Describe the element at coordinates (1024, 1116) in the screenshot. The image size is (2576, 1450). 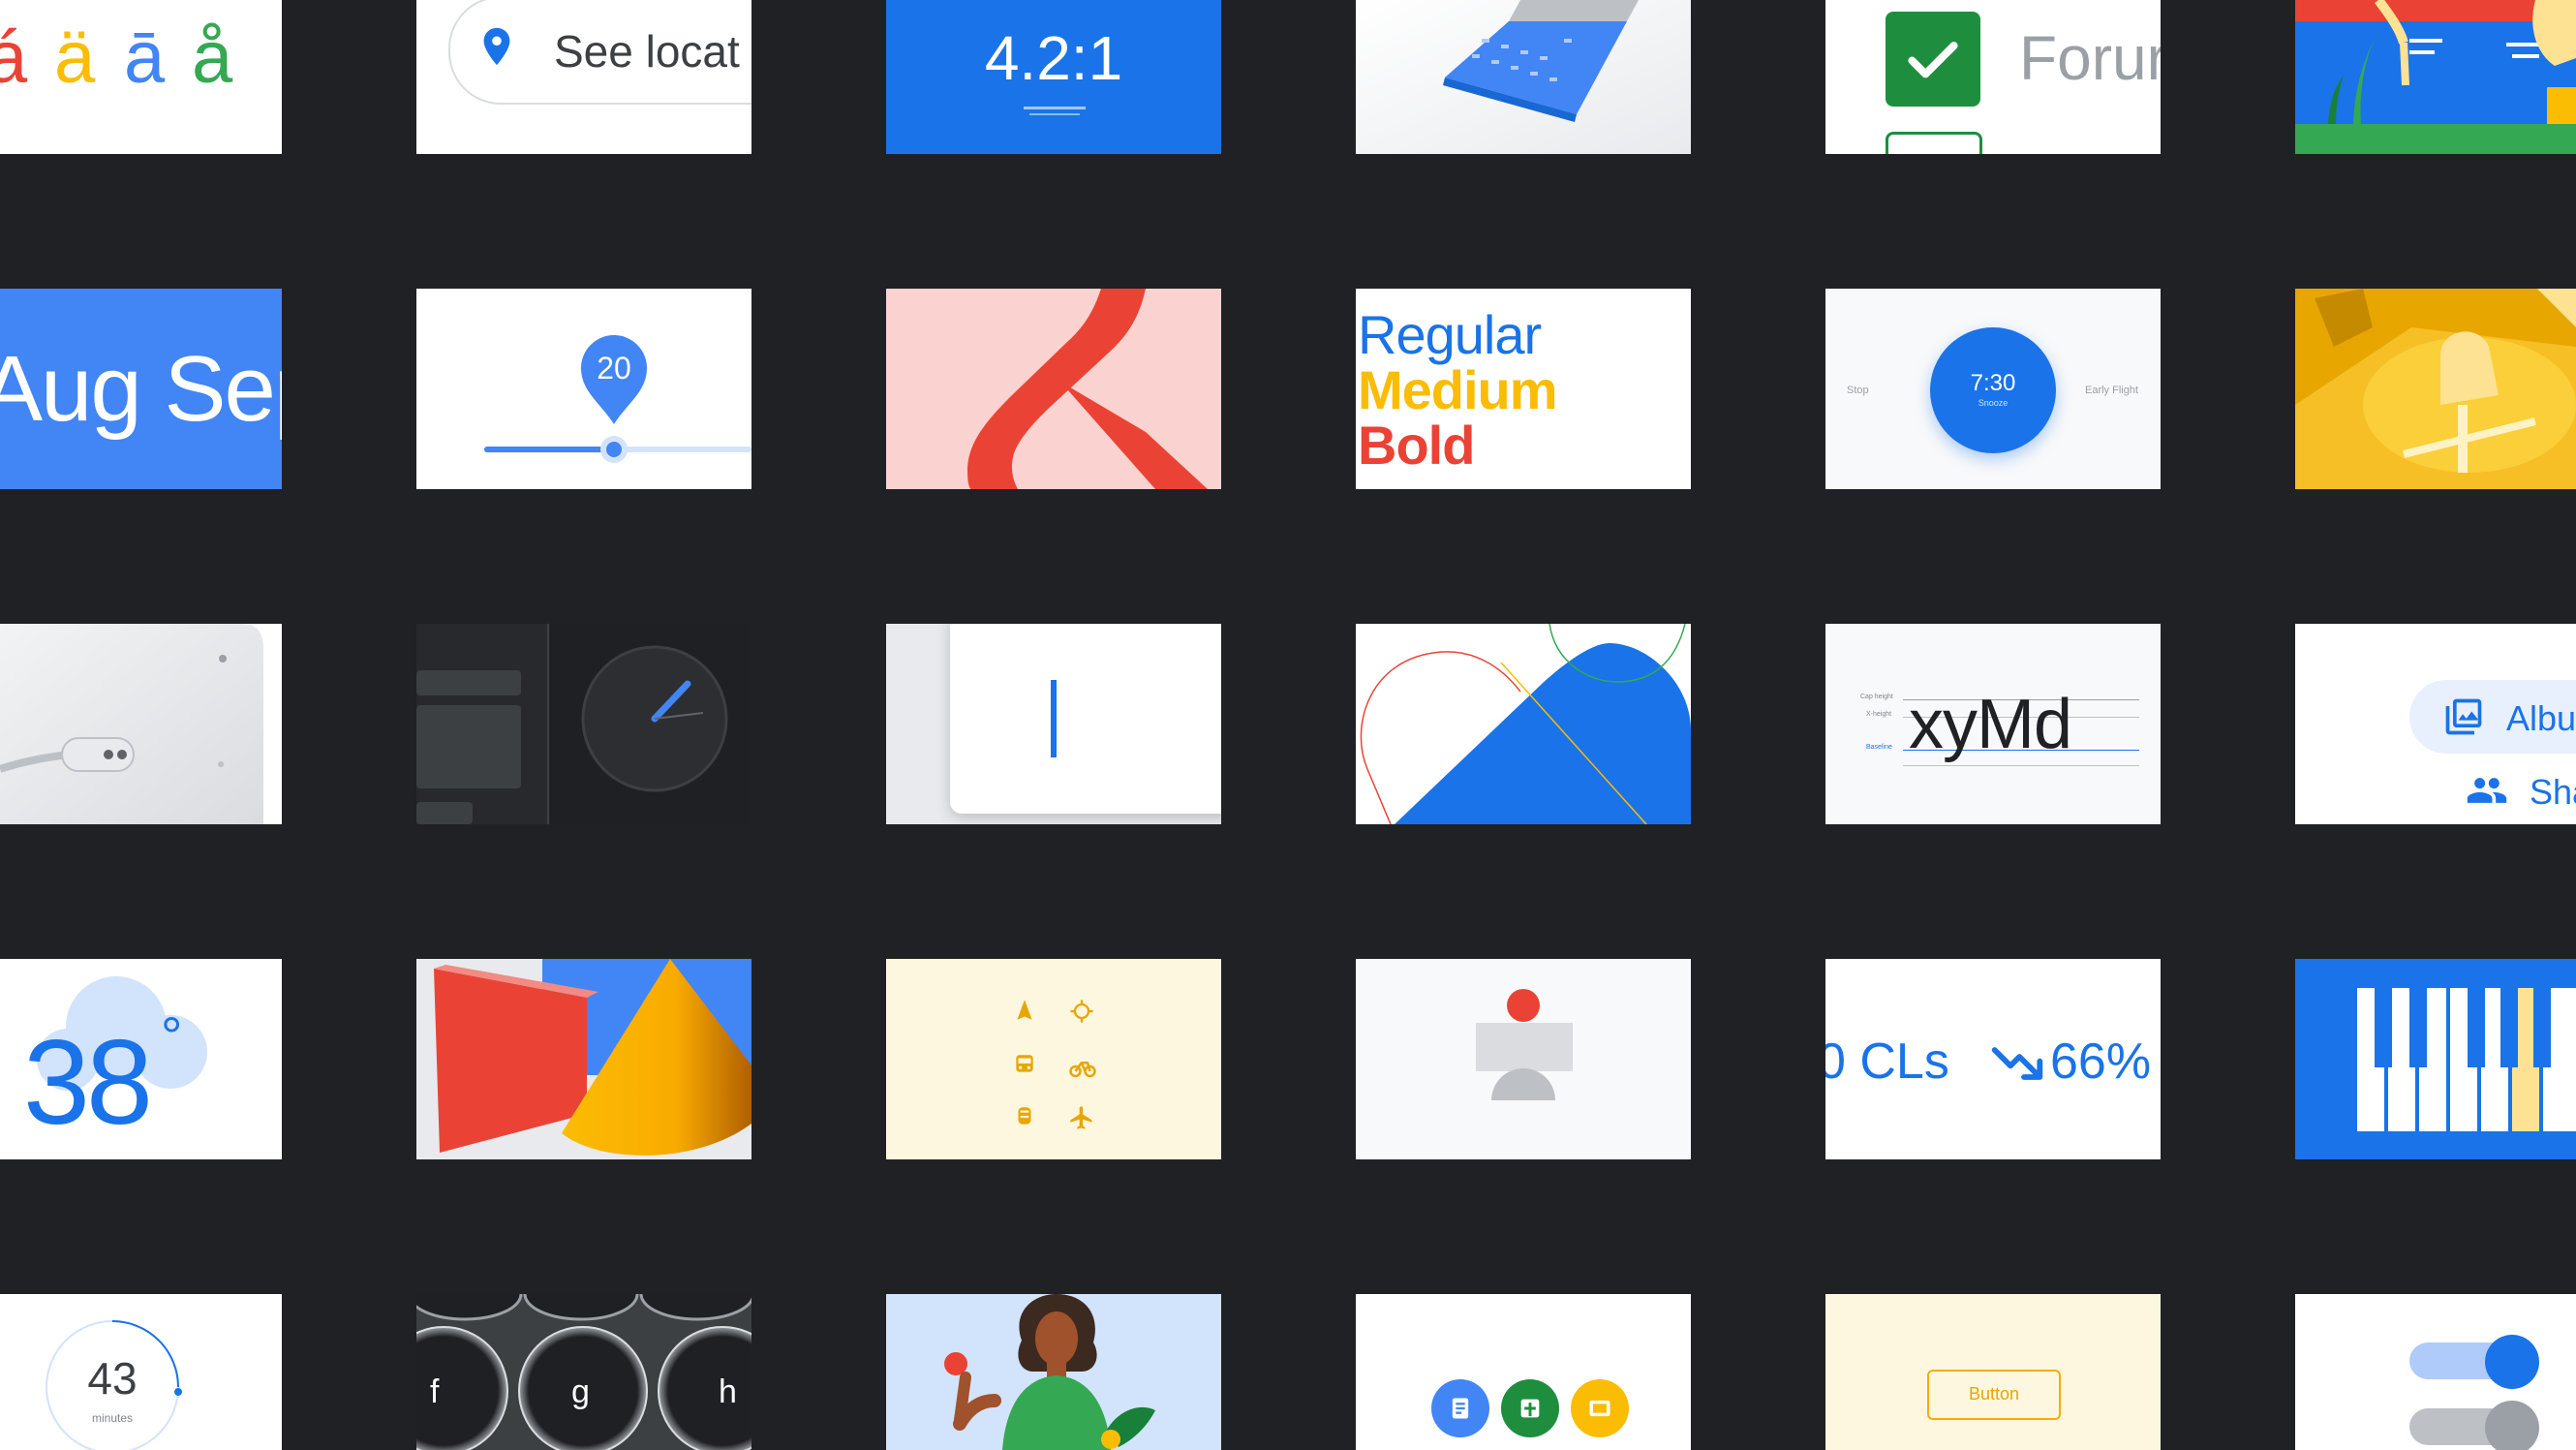
I see `train-icon` at that location.